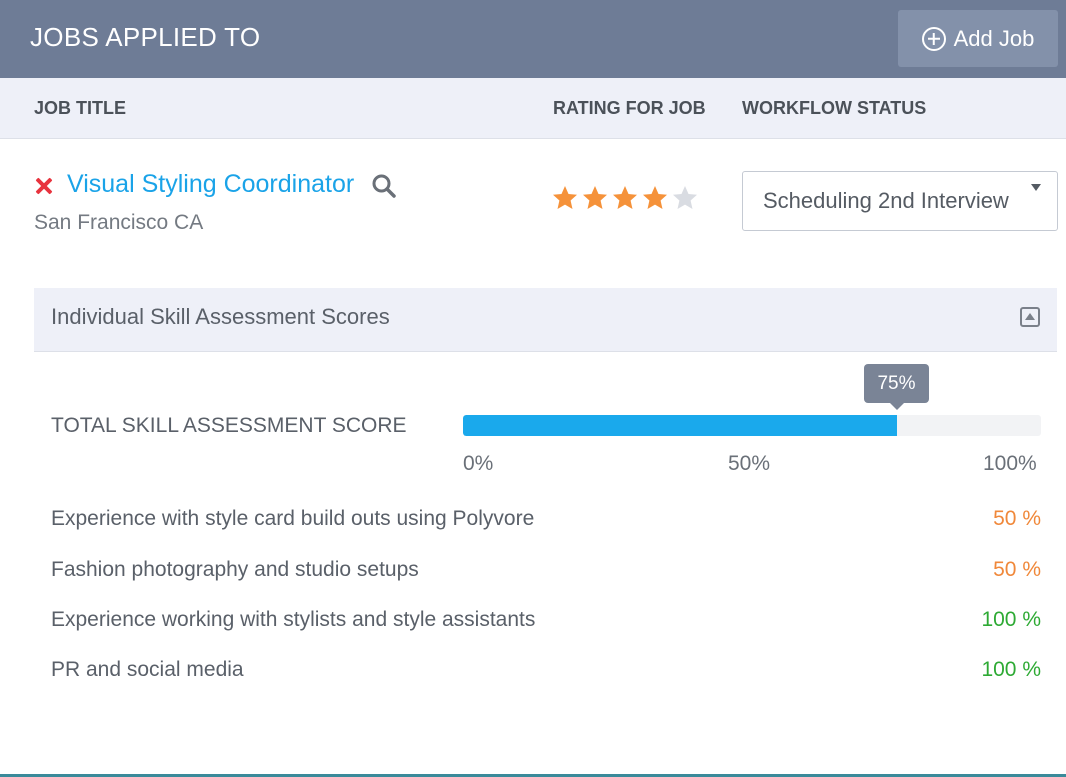 The width and height of the screenshot is (1066, 777). Describe the element at coordinates (994, 38) in the screenshot. I see `add-job-label: Add Job` at that location.